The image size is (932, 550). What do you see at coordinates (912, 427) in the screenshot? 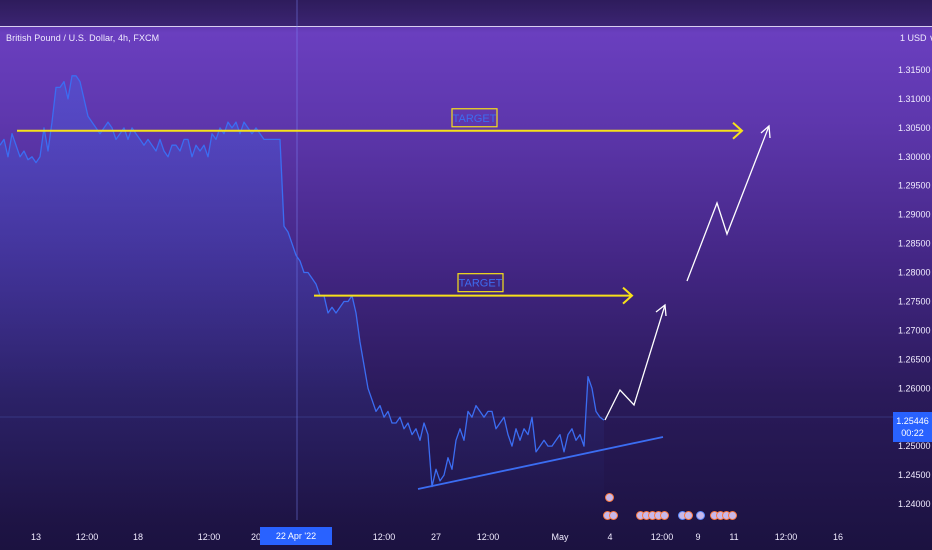
I see `last-price-tag: 1.25446 00:22` at bounding box center [912, 427].